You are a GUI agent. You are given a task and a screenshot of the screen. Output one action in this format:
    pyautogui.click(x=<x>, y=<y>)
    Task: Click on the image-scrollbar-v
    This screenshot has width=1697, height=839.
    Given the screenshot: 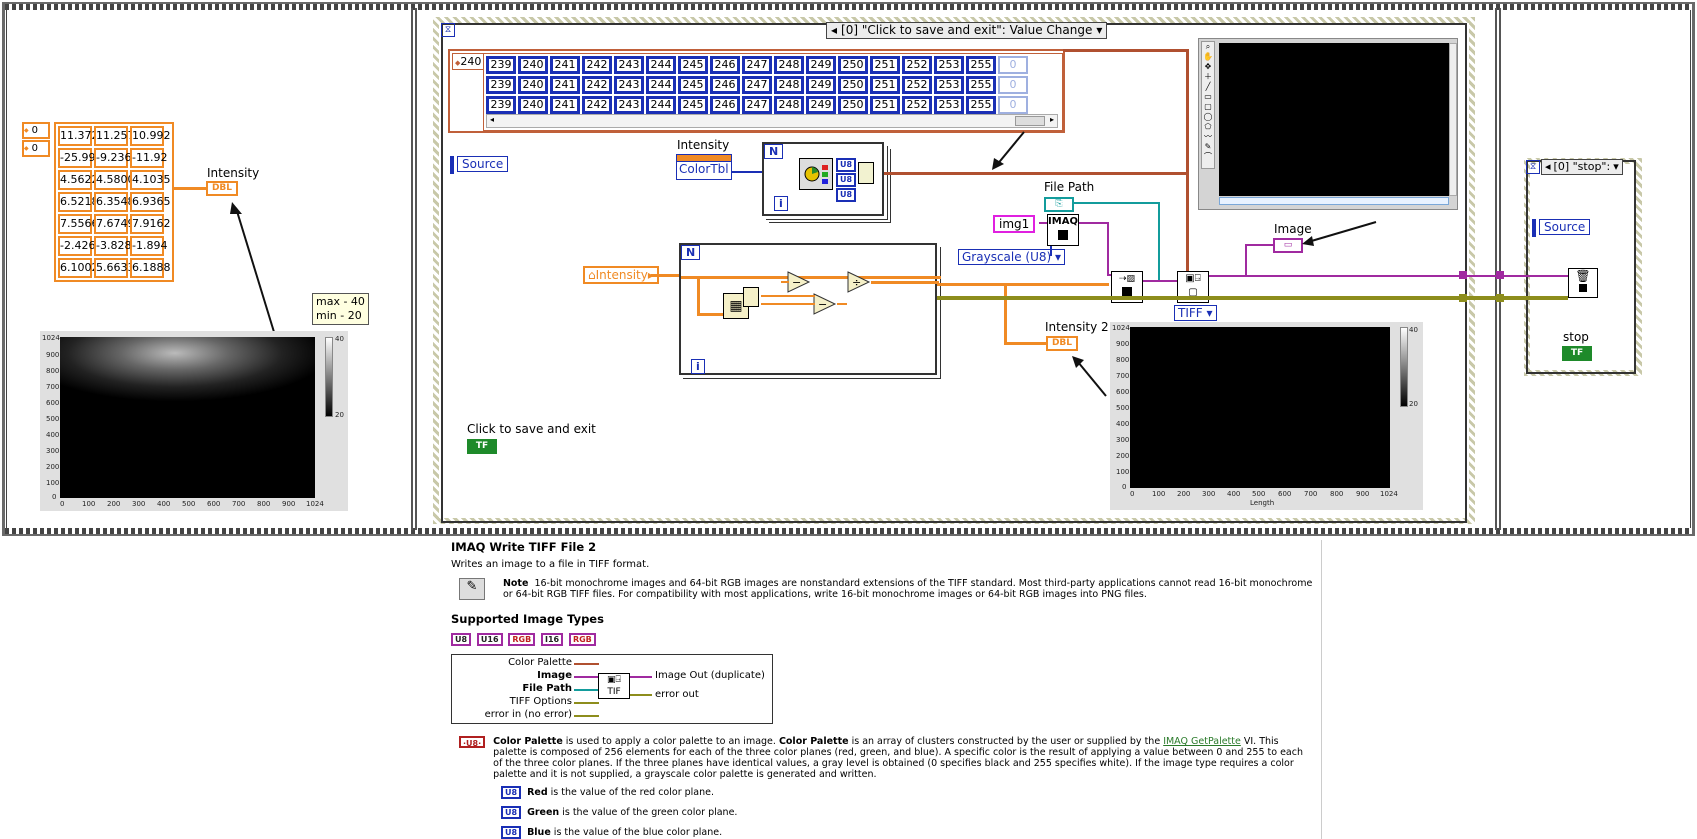 What is the action you would take?
    pyautogui.click(x=1453, y=119)
    